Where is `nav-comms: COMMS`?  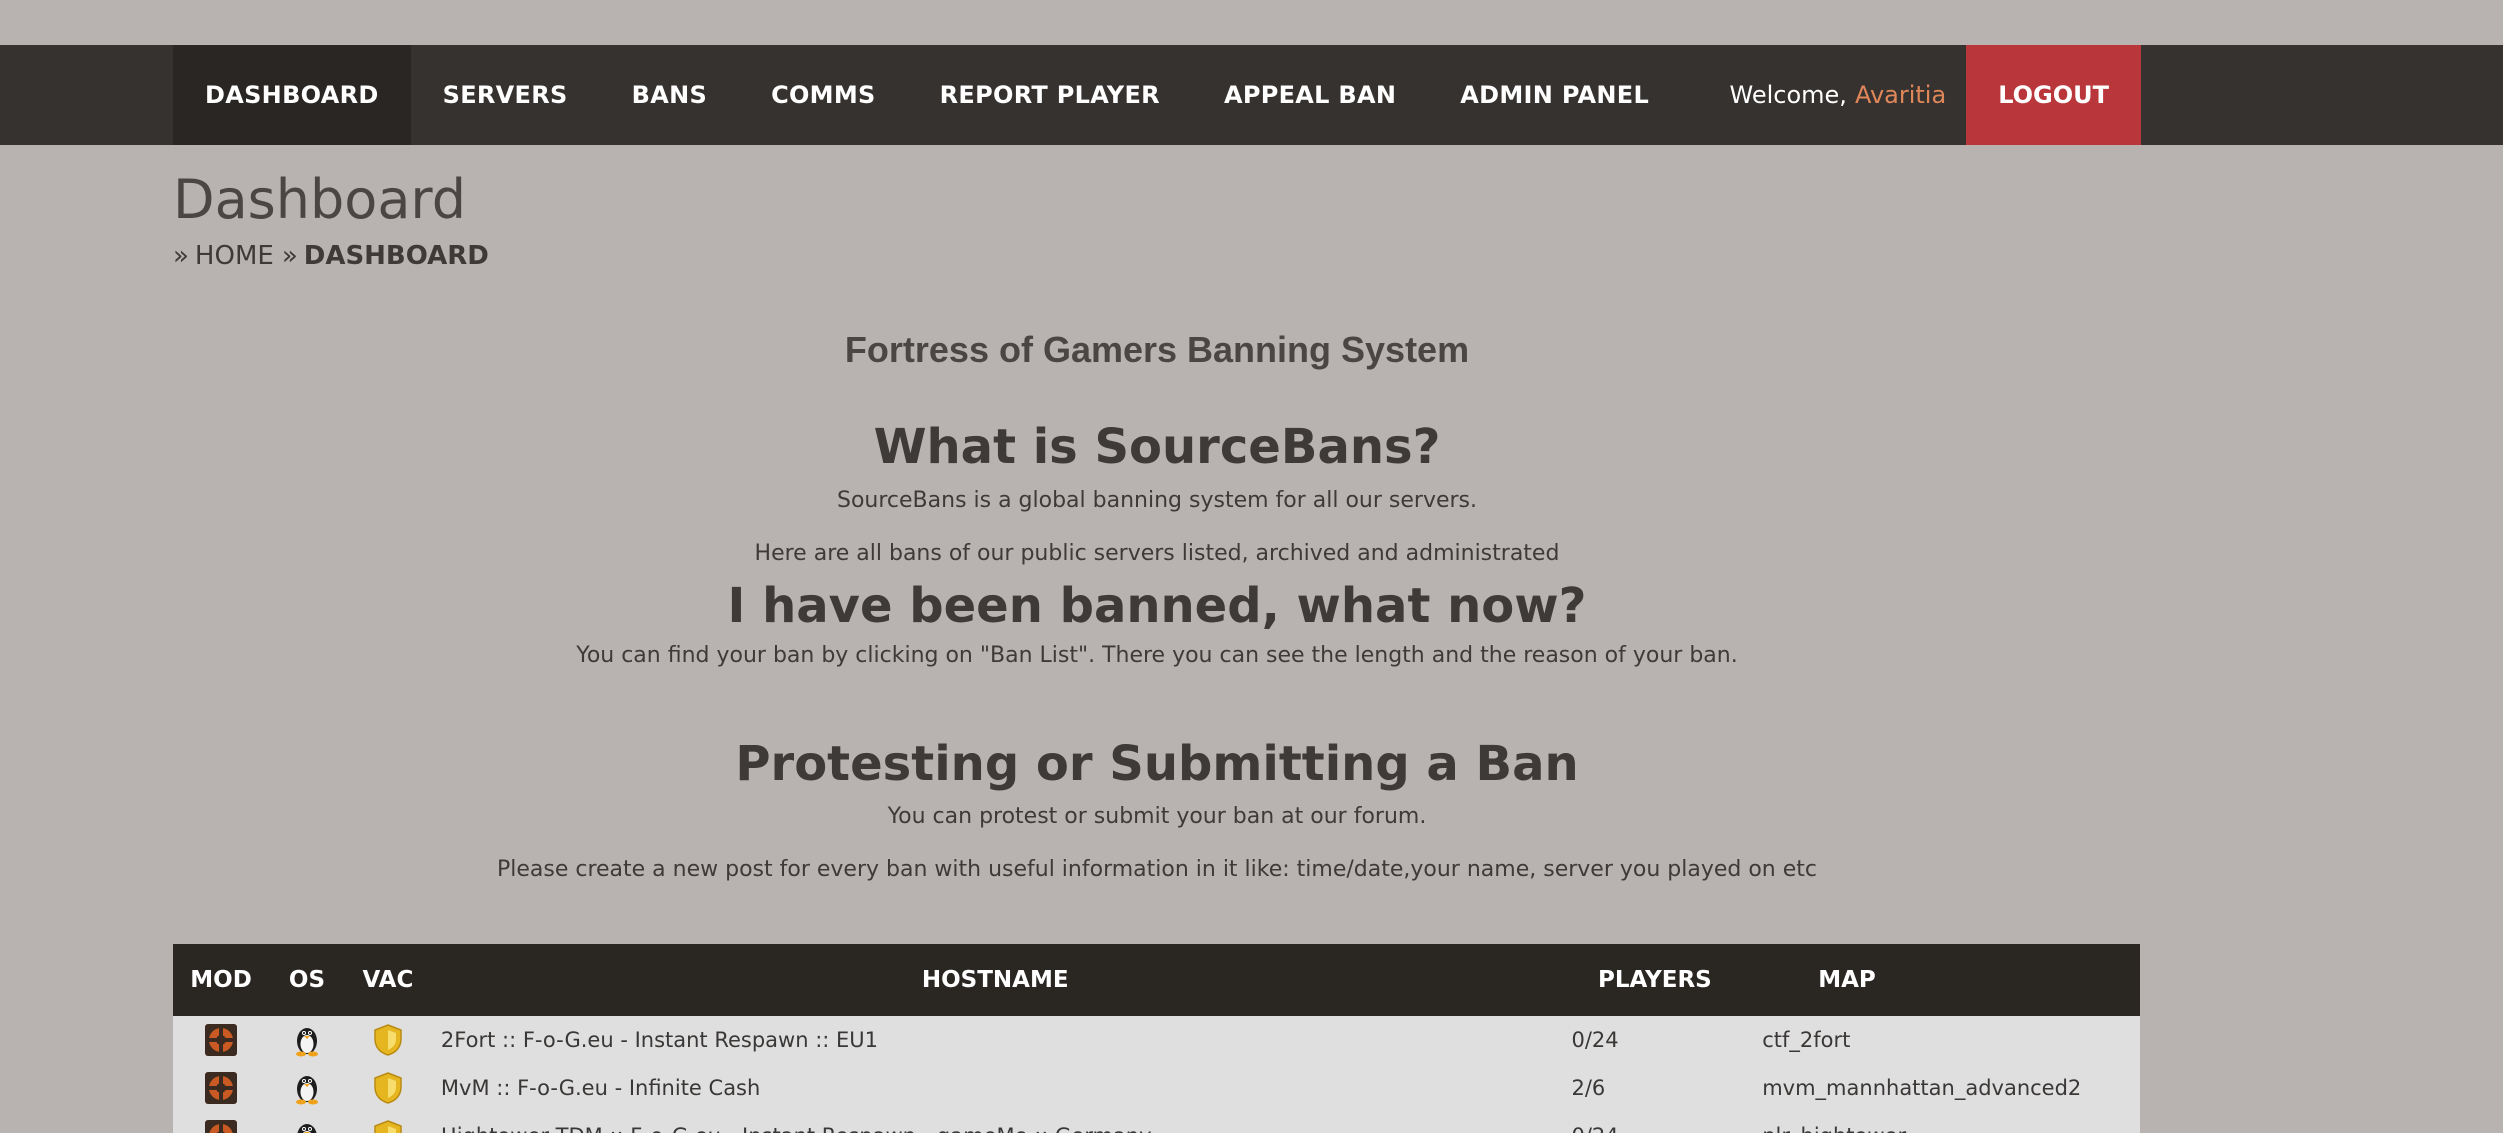
nav-comms: COMMS is located at coordinates (823, 95).